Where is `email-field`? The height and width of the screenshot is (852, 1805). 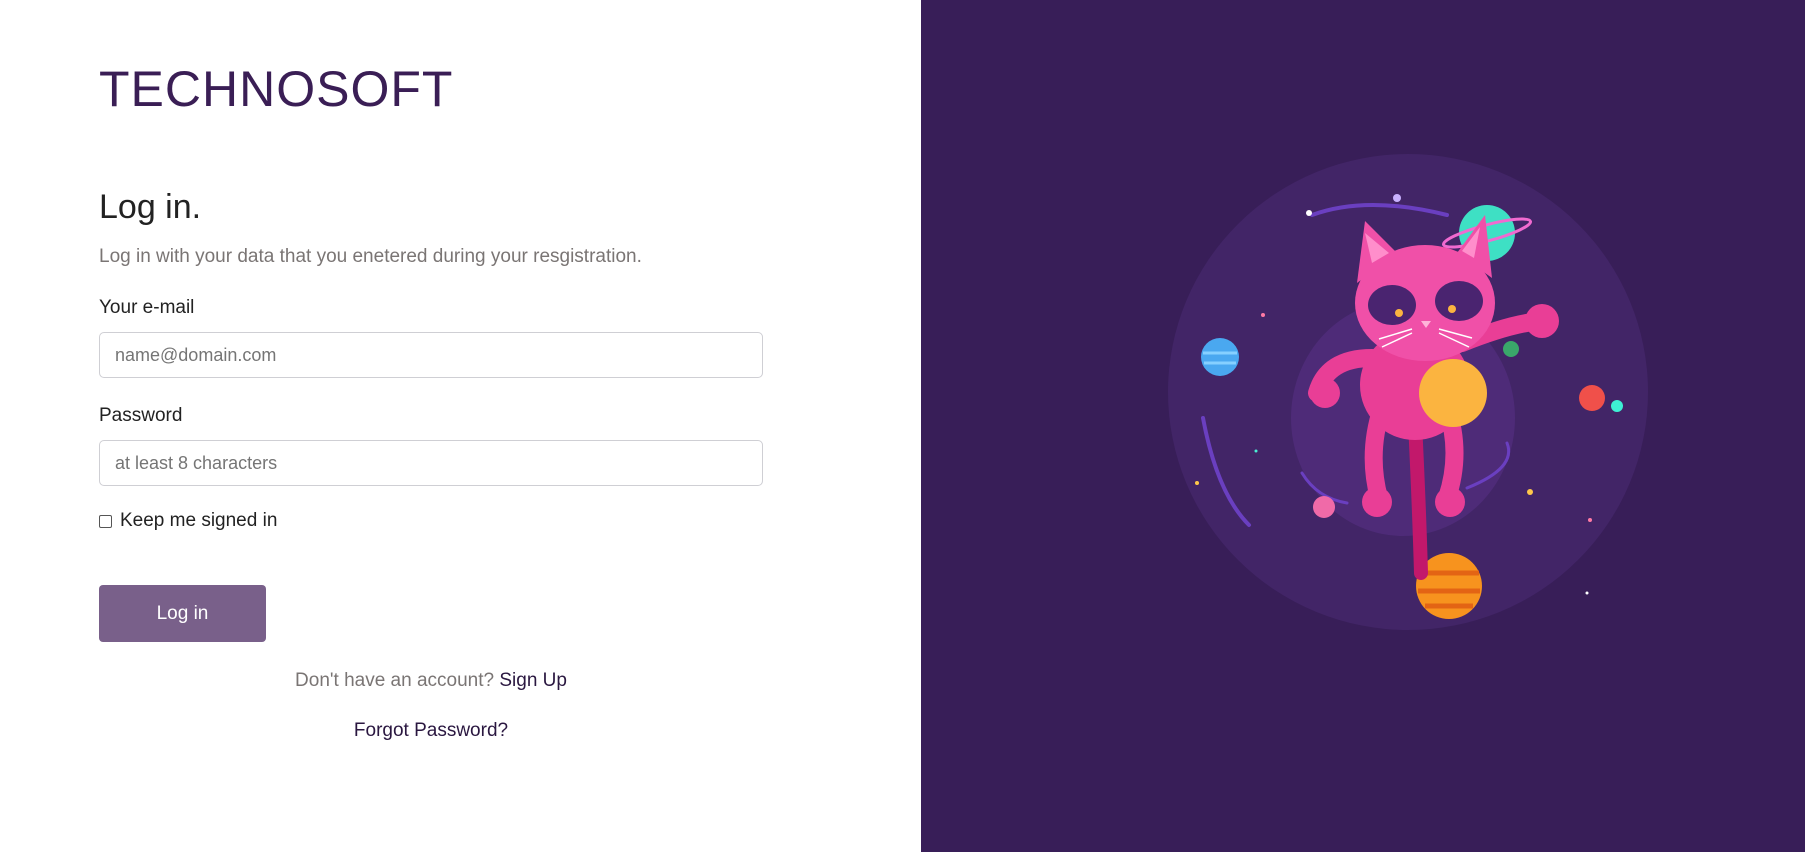
email-field is located at coordinates (431, 355).